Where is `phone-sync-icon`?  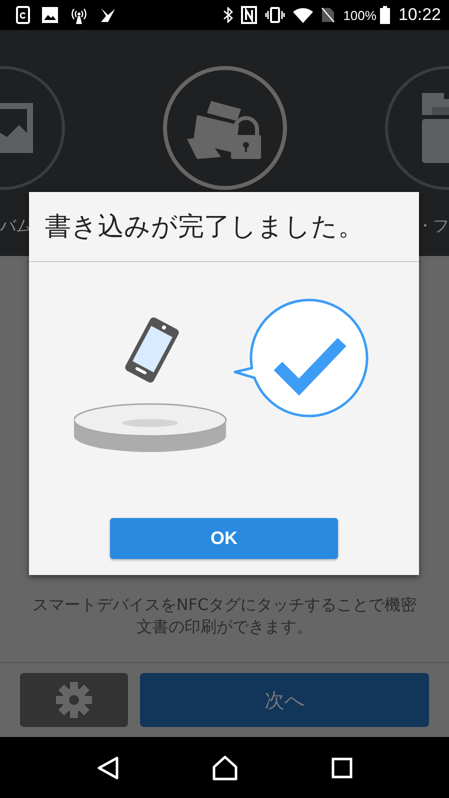
phone-sync-icon is located at coordinates (23, 15).